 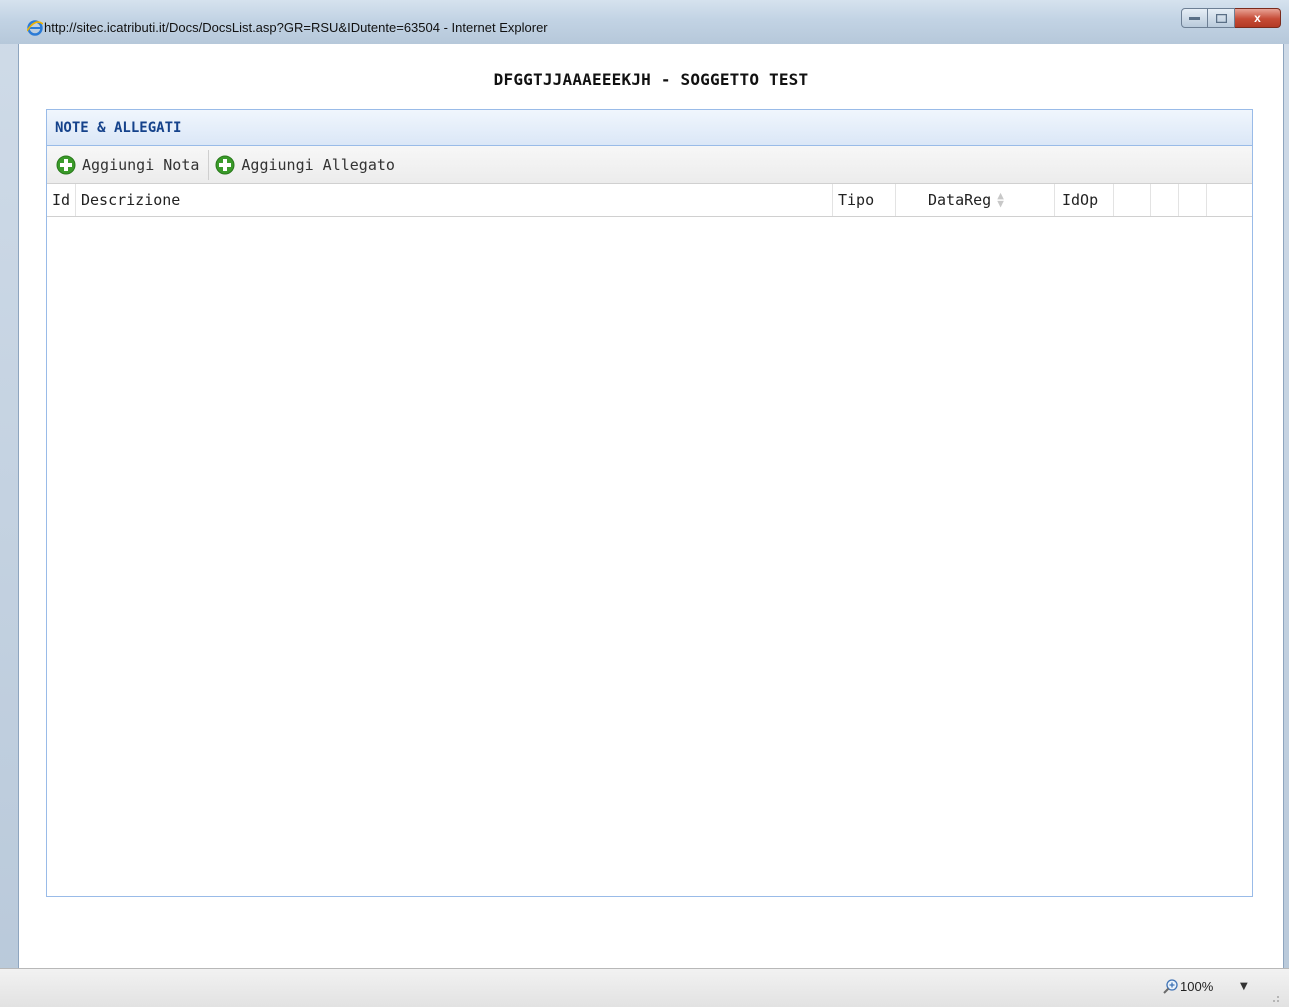 What do you see at coordinates (651, 79) in the screenshot?
I see `page-title: DFGGTJJAAAEEEKJH - SOGGETTO TEST` at bounding box center [651, 79].